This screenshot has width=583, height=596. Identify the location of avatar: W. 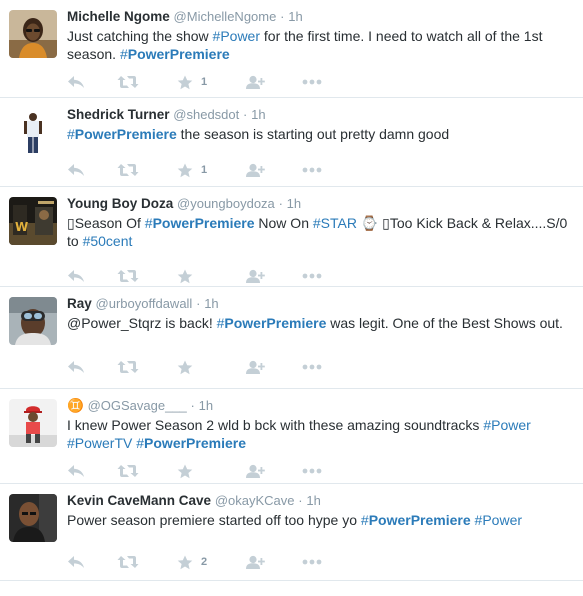
(33, 221).